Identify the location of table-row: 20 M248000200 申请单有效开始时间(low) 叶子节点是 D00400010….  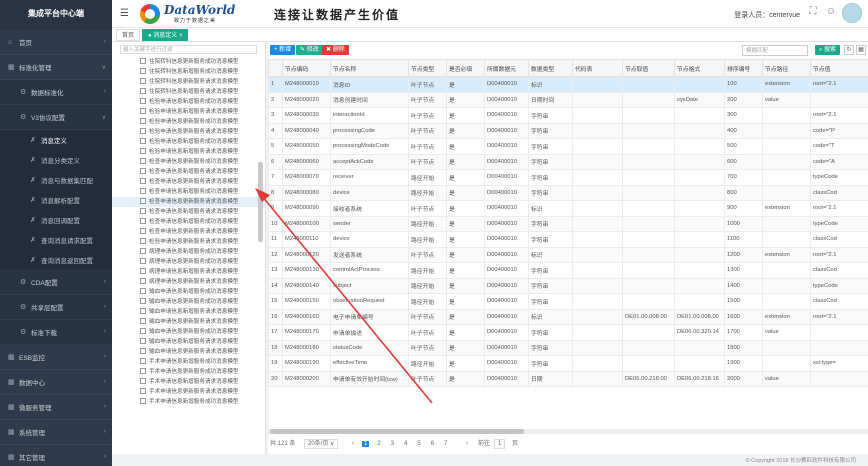
(568, 378).